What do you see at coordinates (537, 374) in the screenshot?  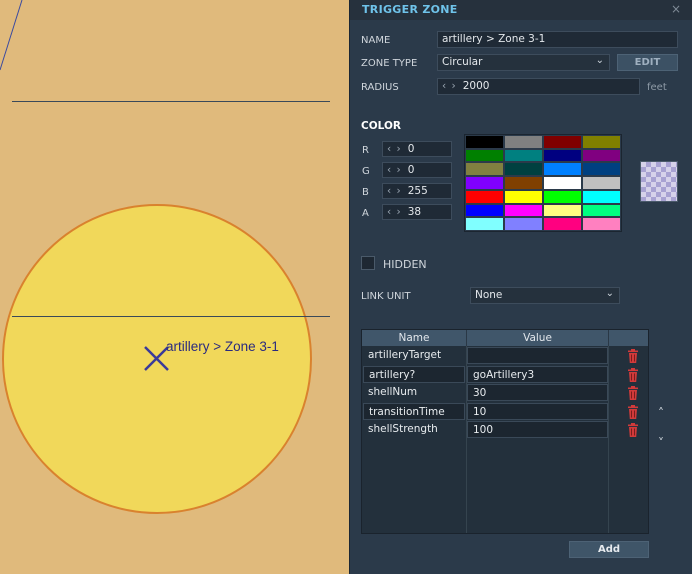 I see `property-value-cell: goArtillery3` at bounding box center [537, 374].